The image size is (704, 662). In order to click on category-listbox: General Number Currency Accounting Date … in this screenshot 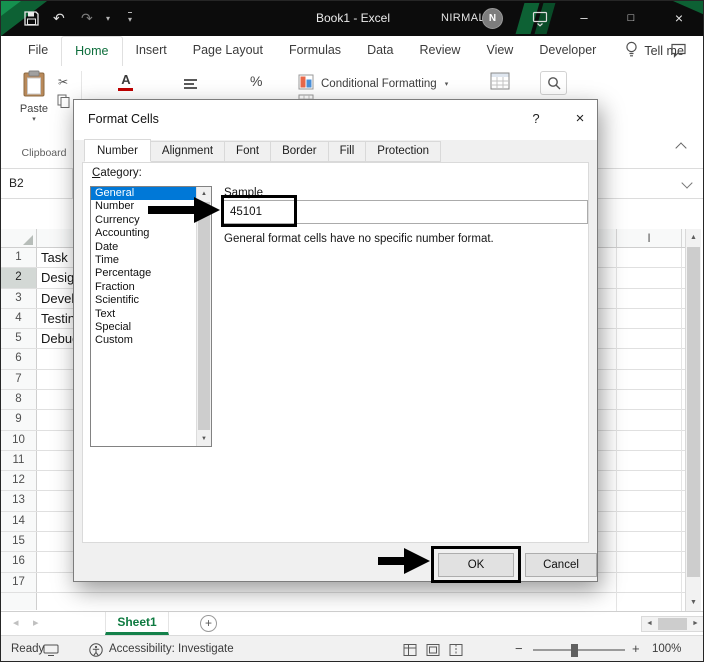, I will do `click(151, 316)`.